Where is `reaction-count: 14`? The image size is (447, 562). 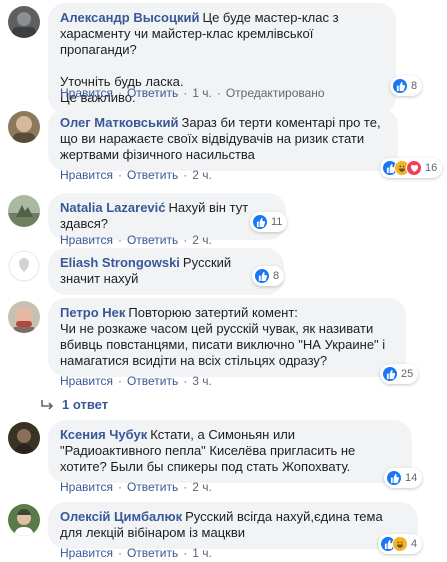 reaction-count: 14 is located at coordinates (411, 478).